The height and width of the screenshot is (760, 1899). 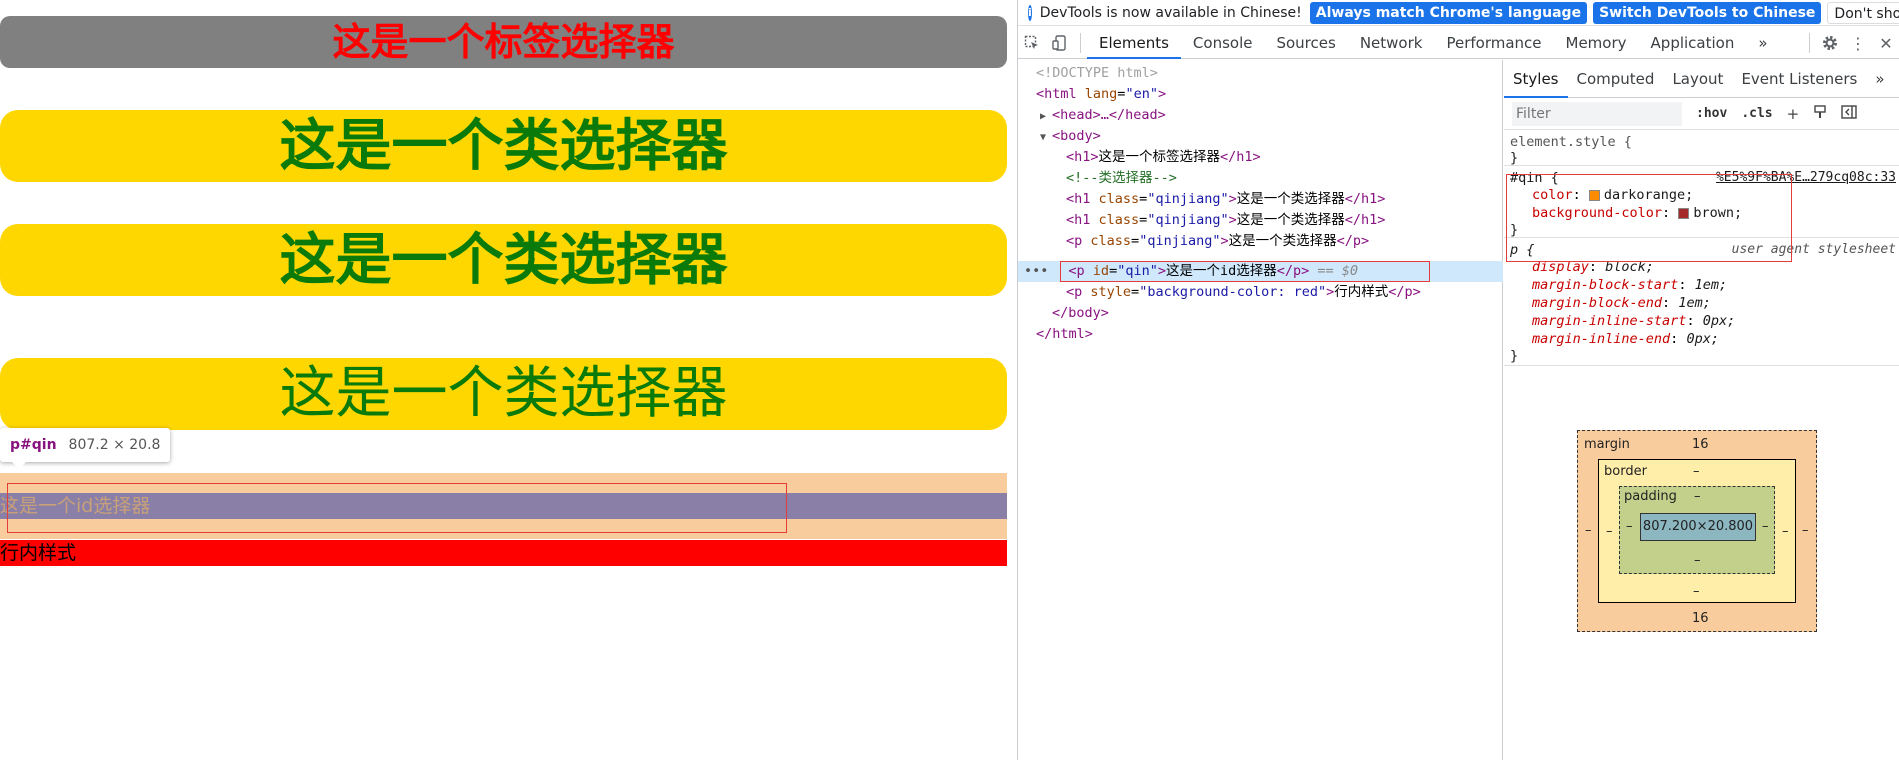 I want to click on subtab-layout: Layout, so click(x=1697, y=79).